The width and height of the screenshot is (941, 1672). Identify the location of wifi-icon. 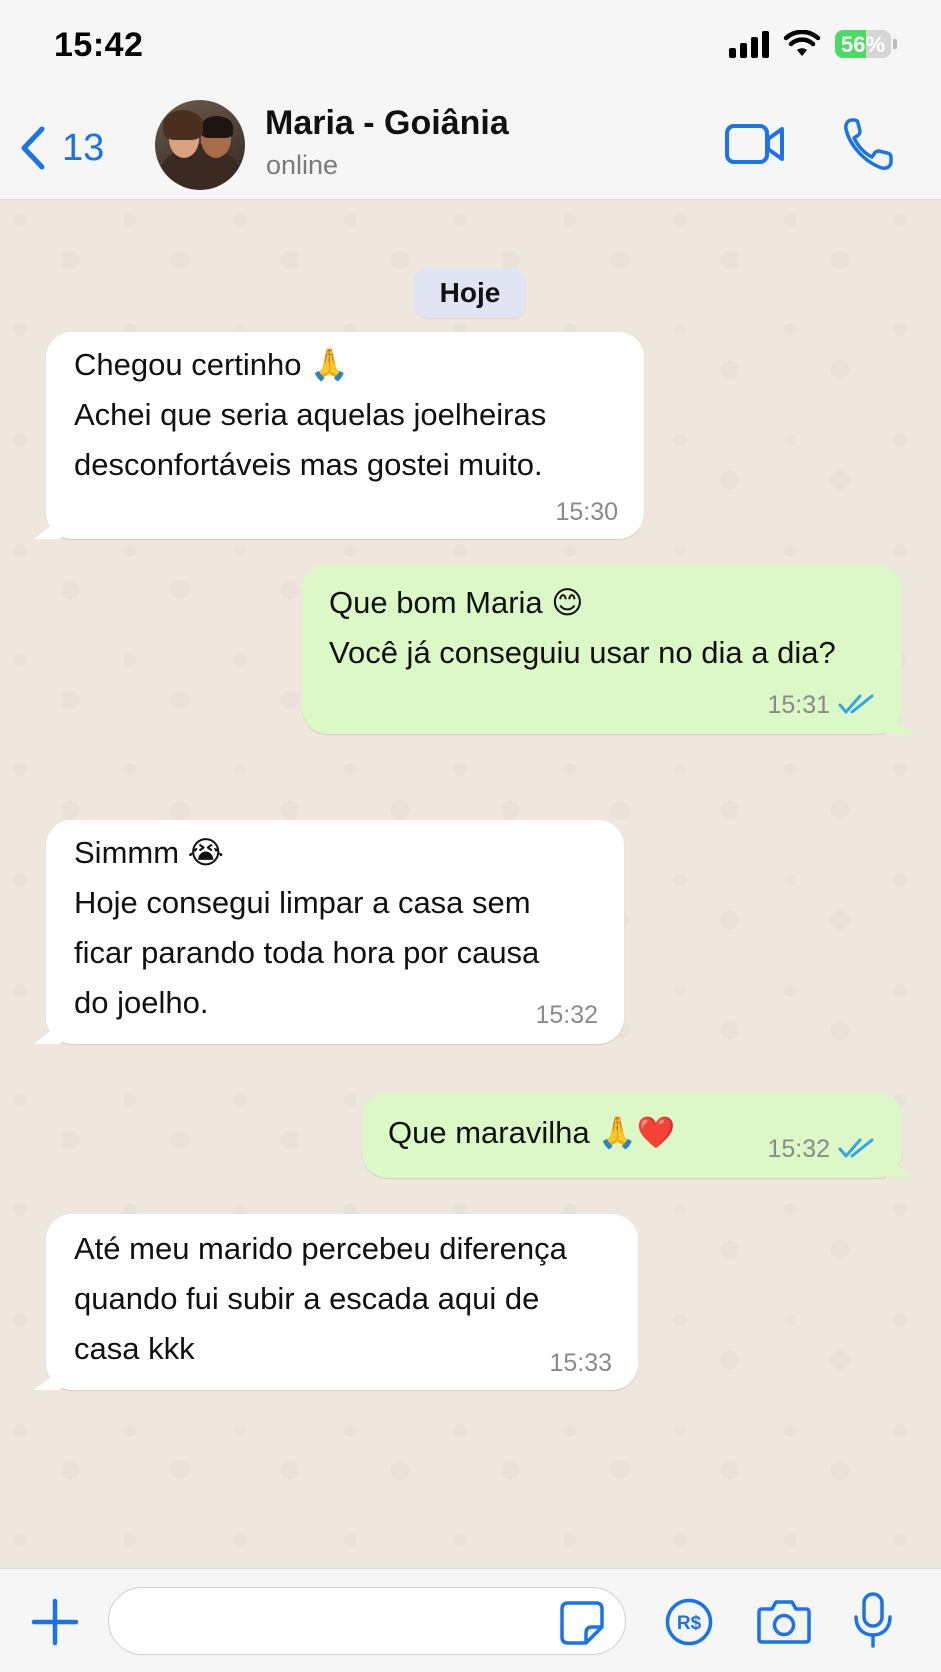
(802, 43).